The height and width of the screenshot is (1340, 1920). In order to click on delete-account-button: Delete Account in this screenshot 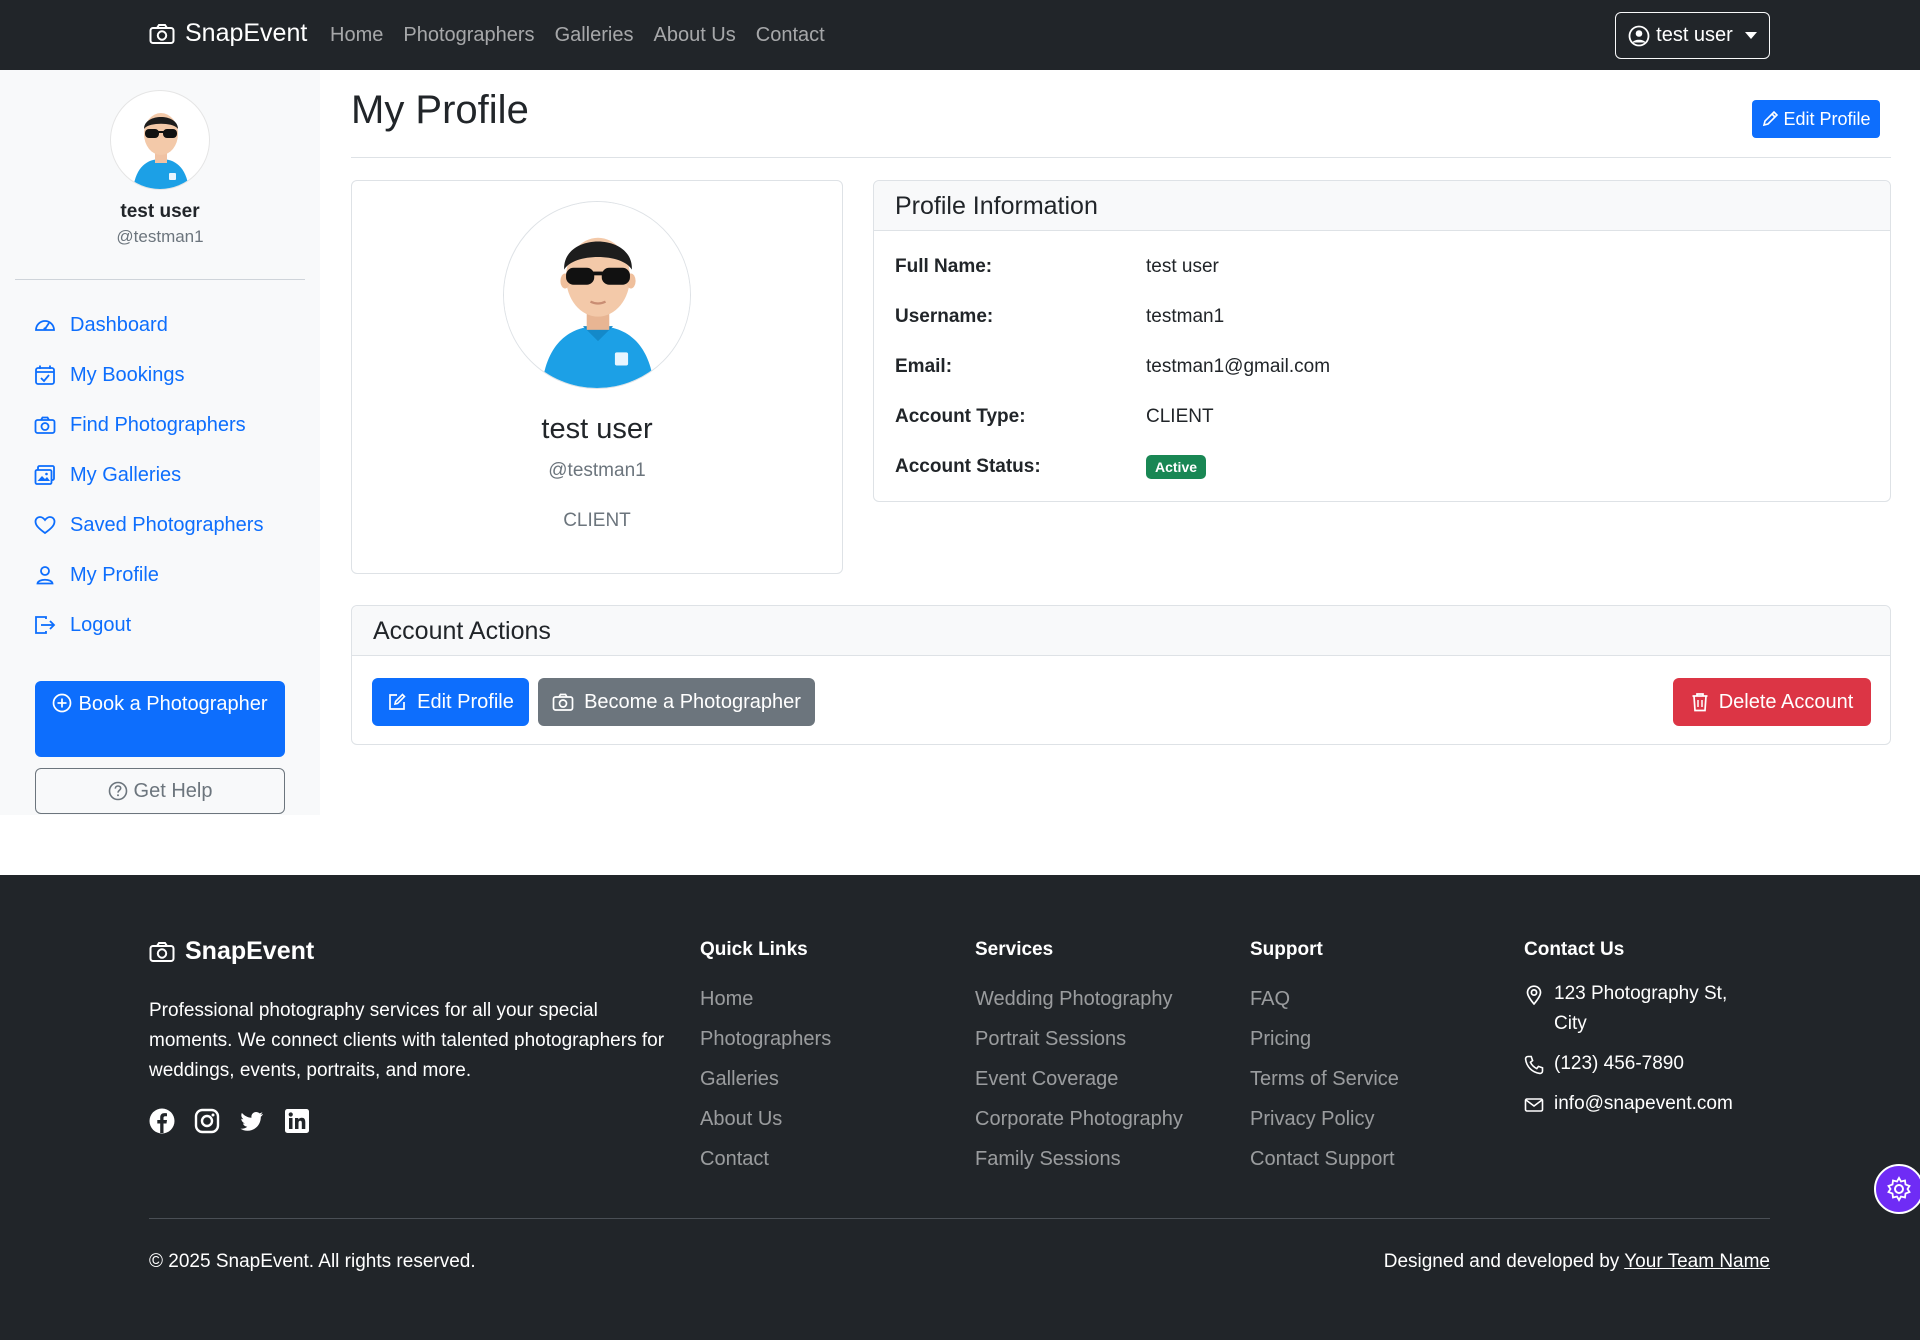, I will do `click(1772, 702)`.